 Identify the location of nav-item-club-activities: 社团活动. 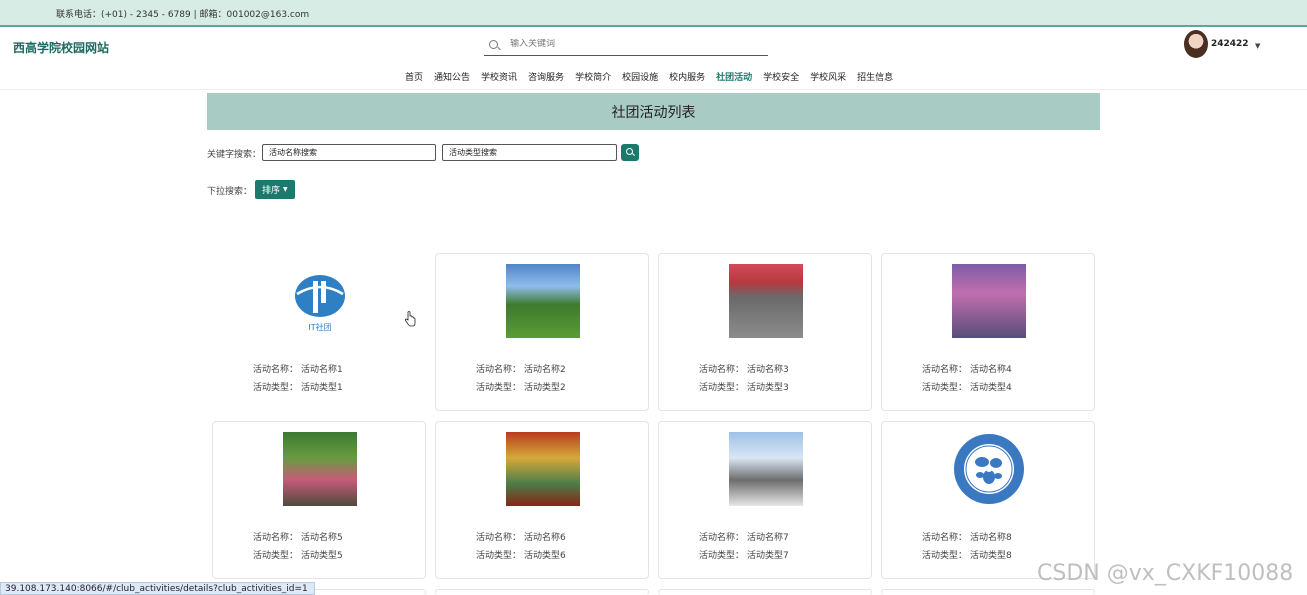
(734, 76).